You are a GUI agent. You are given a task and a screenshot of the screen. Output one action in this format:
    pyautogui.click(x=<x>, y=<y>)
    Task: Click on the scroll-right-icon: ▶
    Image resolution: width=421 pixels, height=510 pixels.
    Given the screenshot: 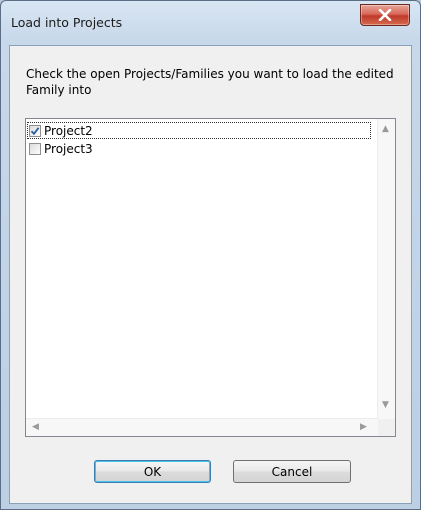 What is the action you would take?
    pyautogui.click(x=363, y=427)
    